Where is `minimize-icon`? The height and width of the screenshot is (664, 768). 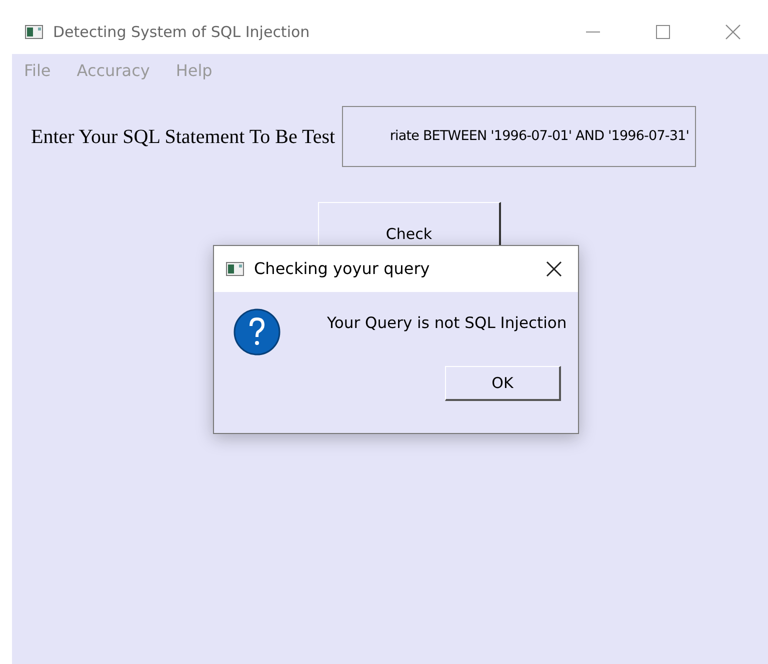
minimize-icon is located at coordinates (593, 32).